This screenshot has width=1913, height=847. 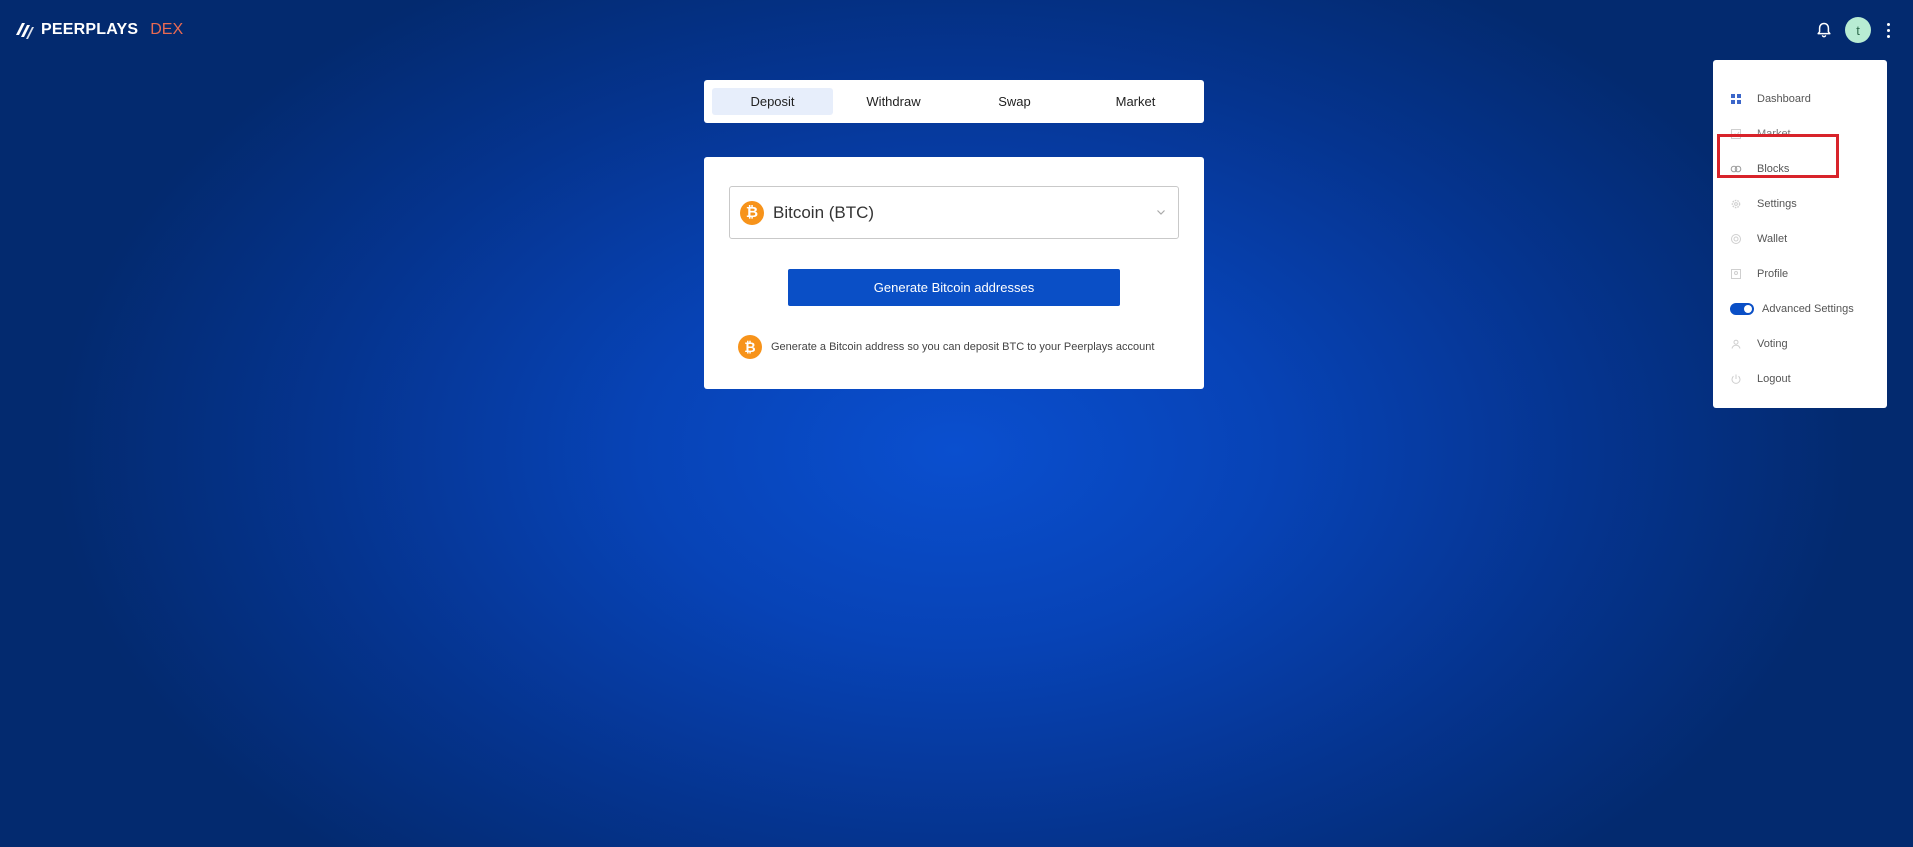 What do you see at coordinates (1736, 238) in the screenshot?
I see `wallet-icon` at bounding box center [1736, 238].